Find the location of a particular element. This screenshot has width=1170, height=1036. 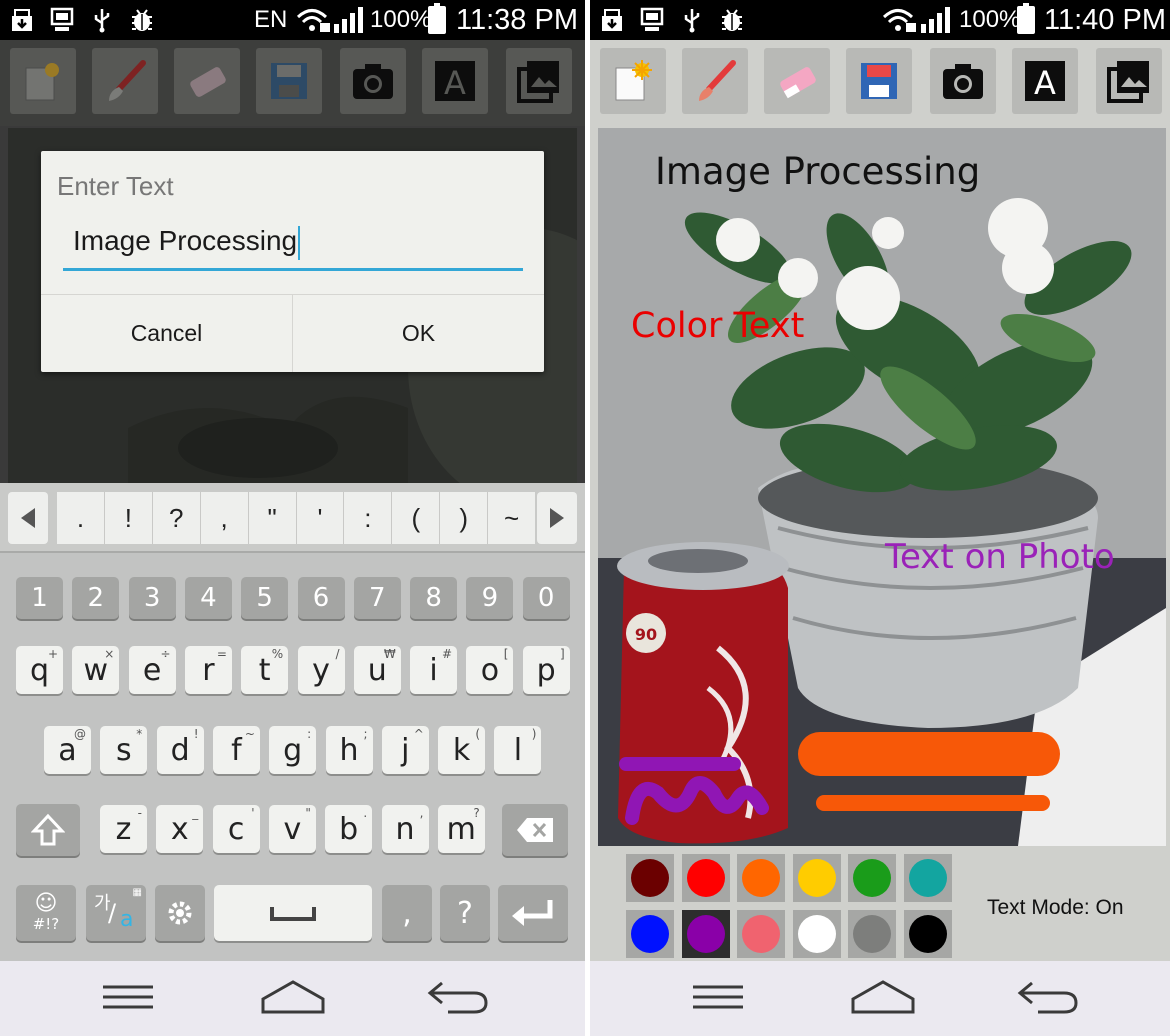

symbol-key: , is located at coordinates (225, 518).